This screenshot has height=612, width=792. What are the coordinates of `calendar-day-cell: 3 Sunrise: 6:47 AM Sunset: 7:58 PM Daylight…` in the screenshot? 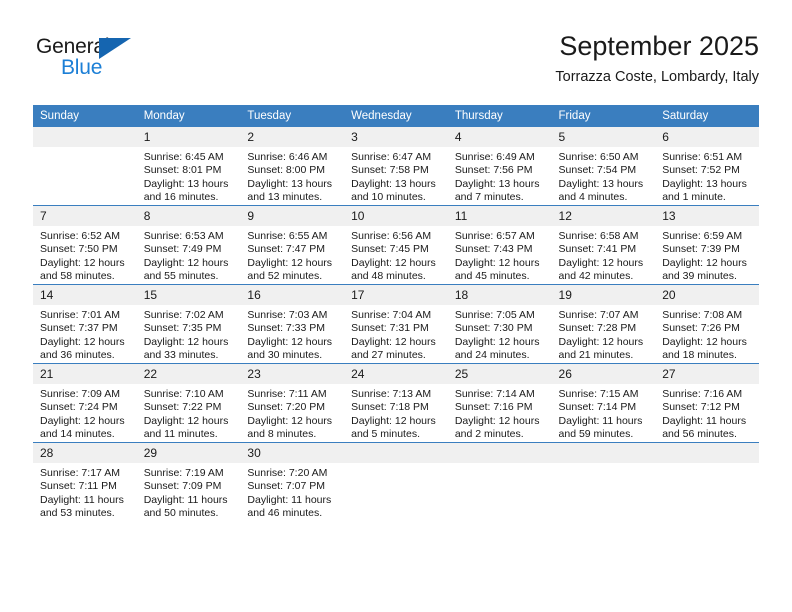 It's located at (396, 166).